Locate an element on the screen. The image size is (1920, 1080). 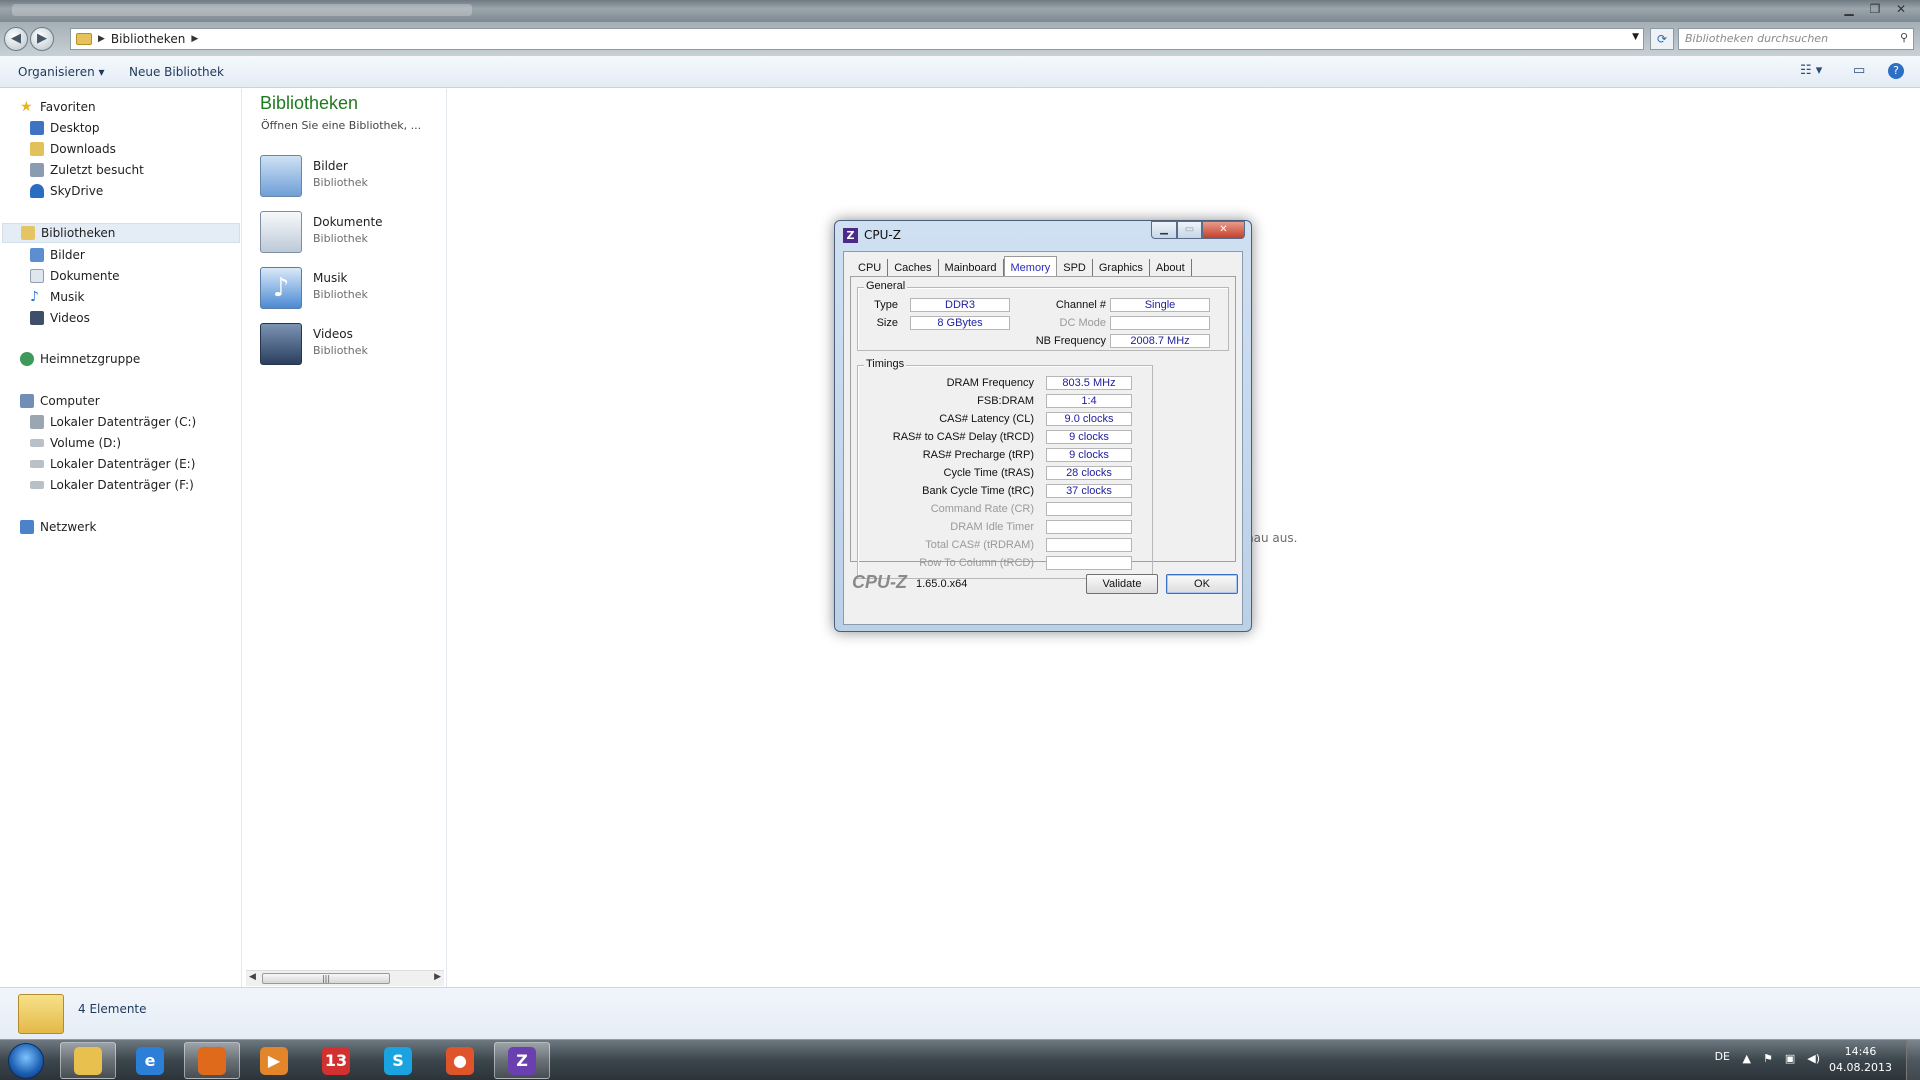
nav-homegroup: Heimnetzgruppe is located at coordinates (80, 359).